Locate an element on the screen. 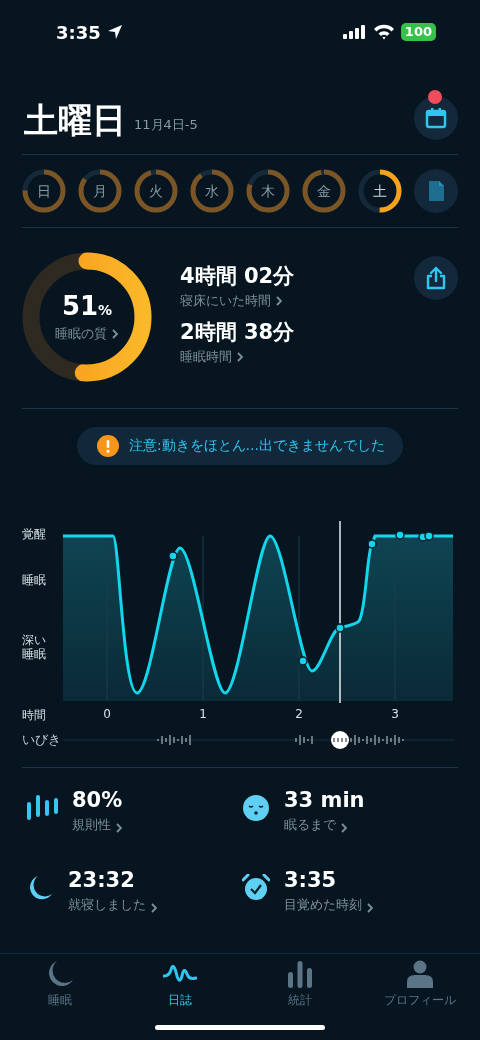  metric-link: 眠るまで is located at coordinates (324, 825).